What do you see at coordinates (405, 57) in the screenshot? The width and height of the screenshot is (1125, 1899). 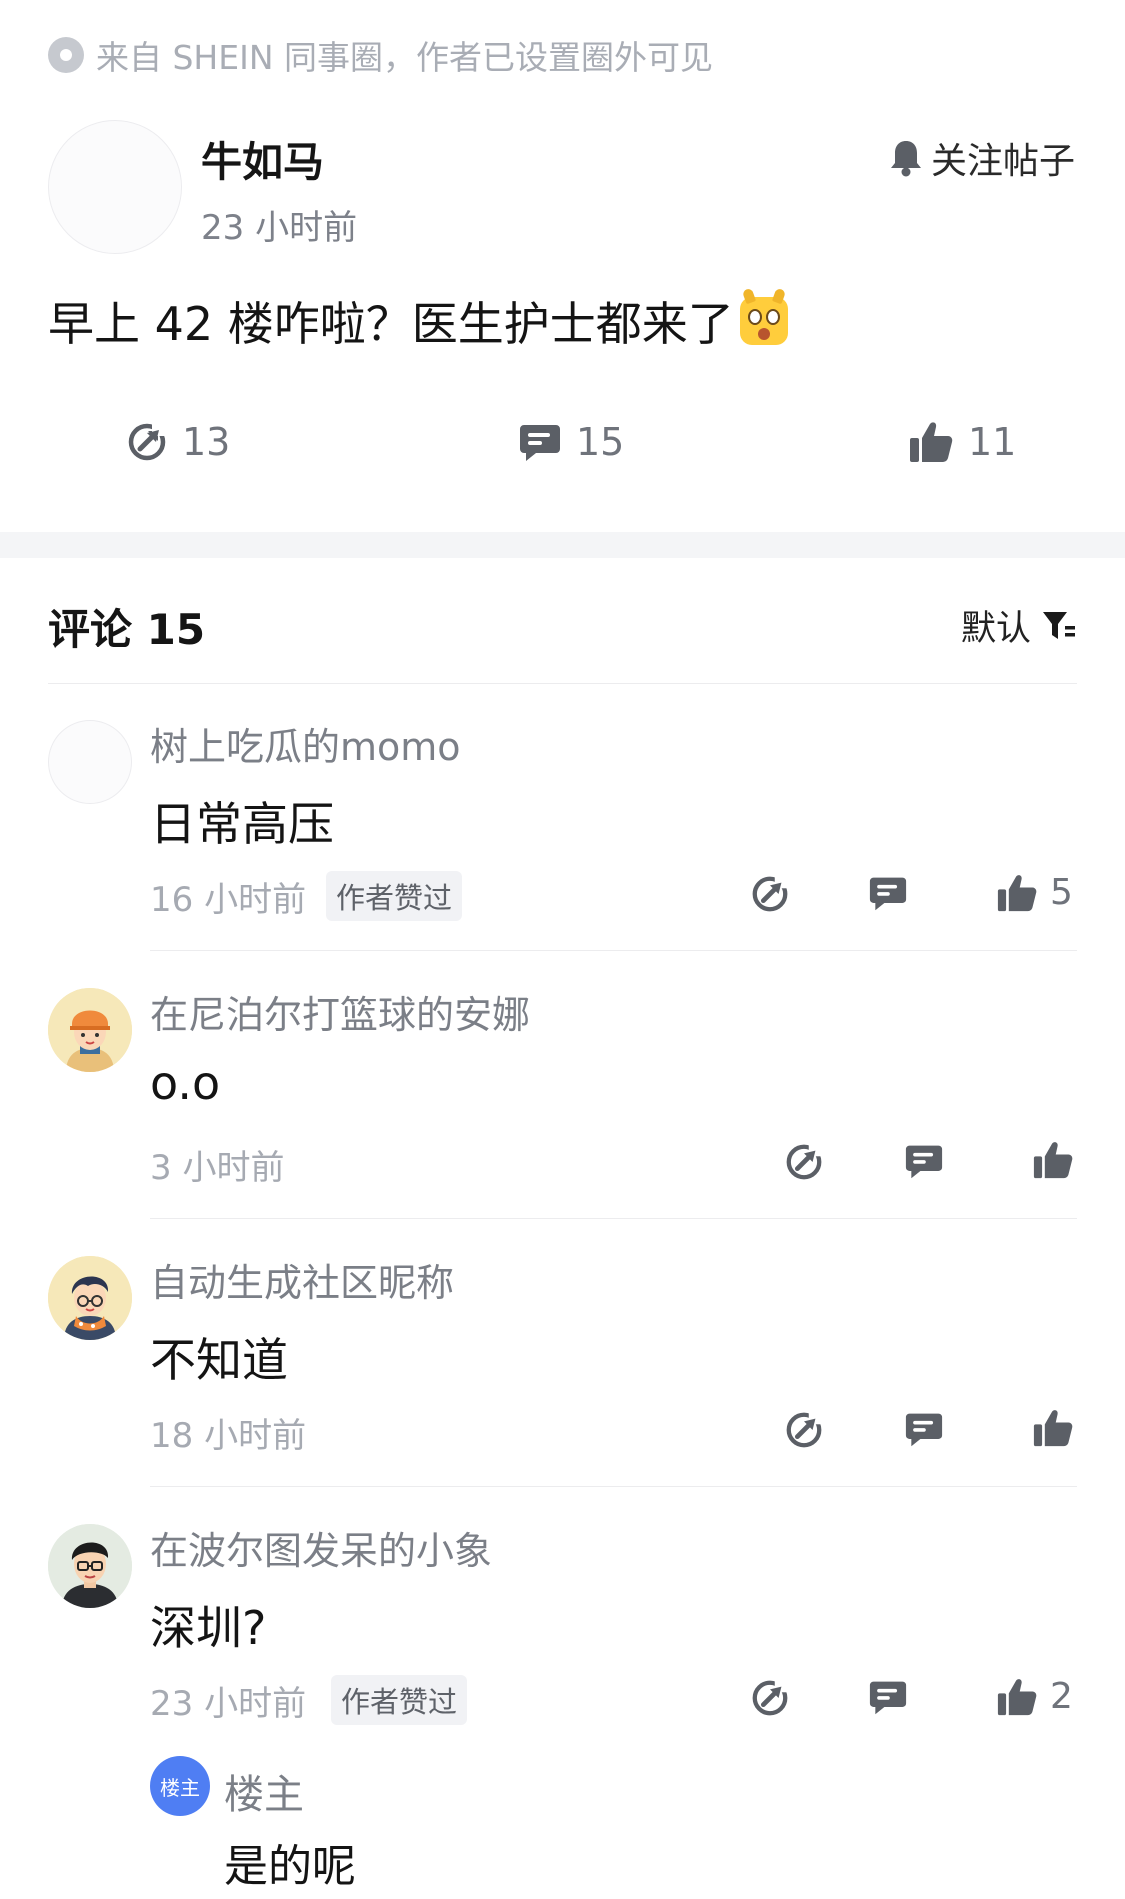 I see `source-notice-text: 来自 SHEIN 同事圈，作者已设置圈外可见` at bounding box center [405, 57].